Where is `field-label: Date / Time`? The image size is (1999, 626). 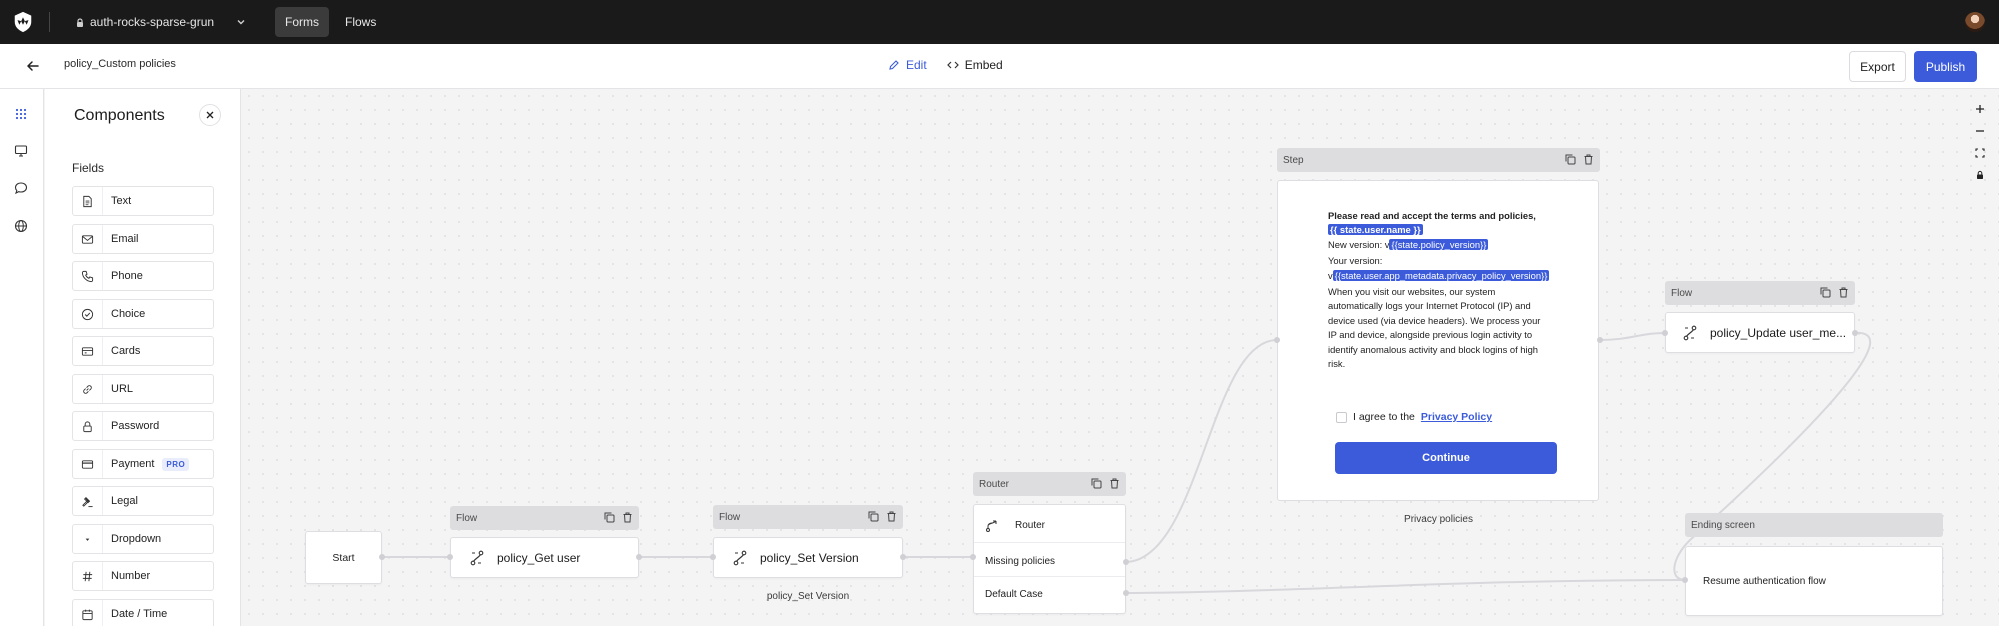
field-label: Date / Time is located at coordinates (139, 614).